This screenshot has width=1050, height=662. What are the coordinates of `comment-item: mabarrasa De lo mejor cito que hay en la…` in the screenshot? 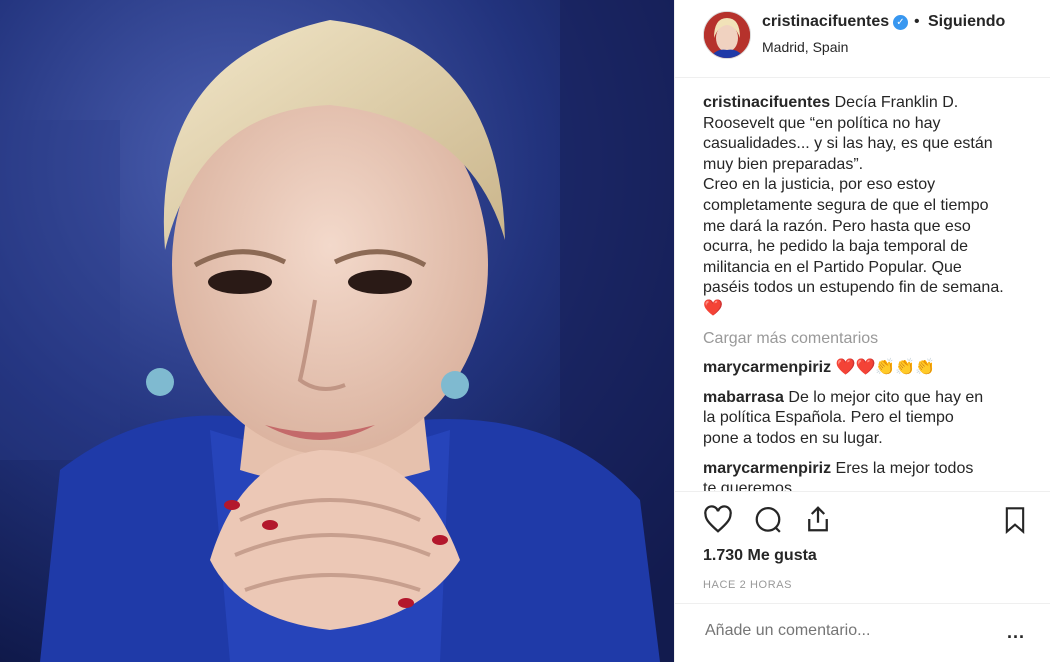 It's located at (855, 419).